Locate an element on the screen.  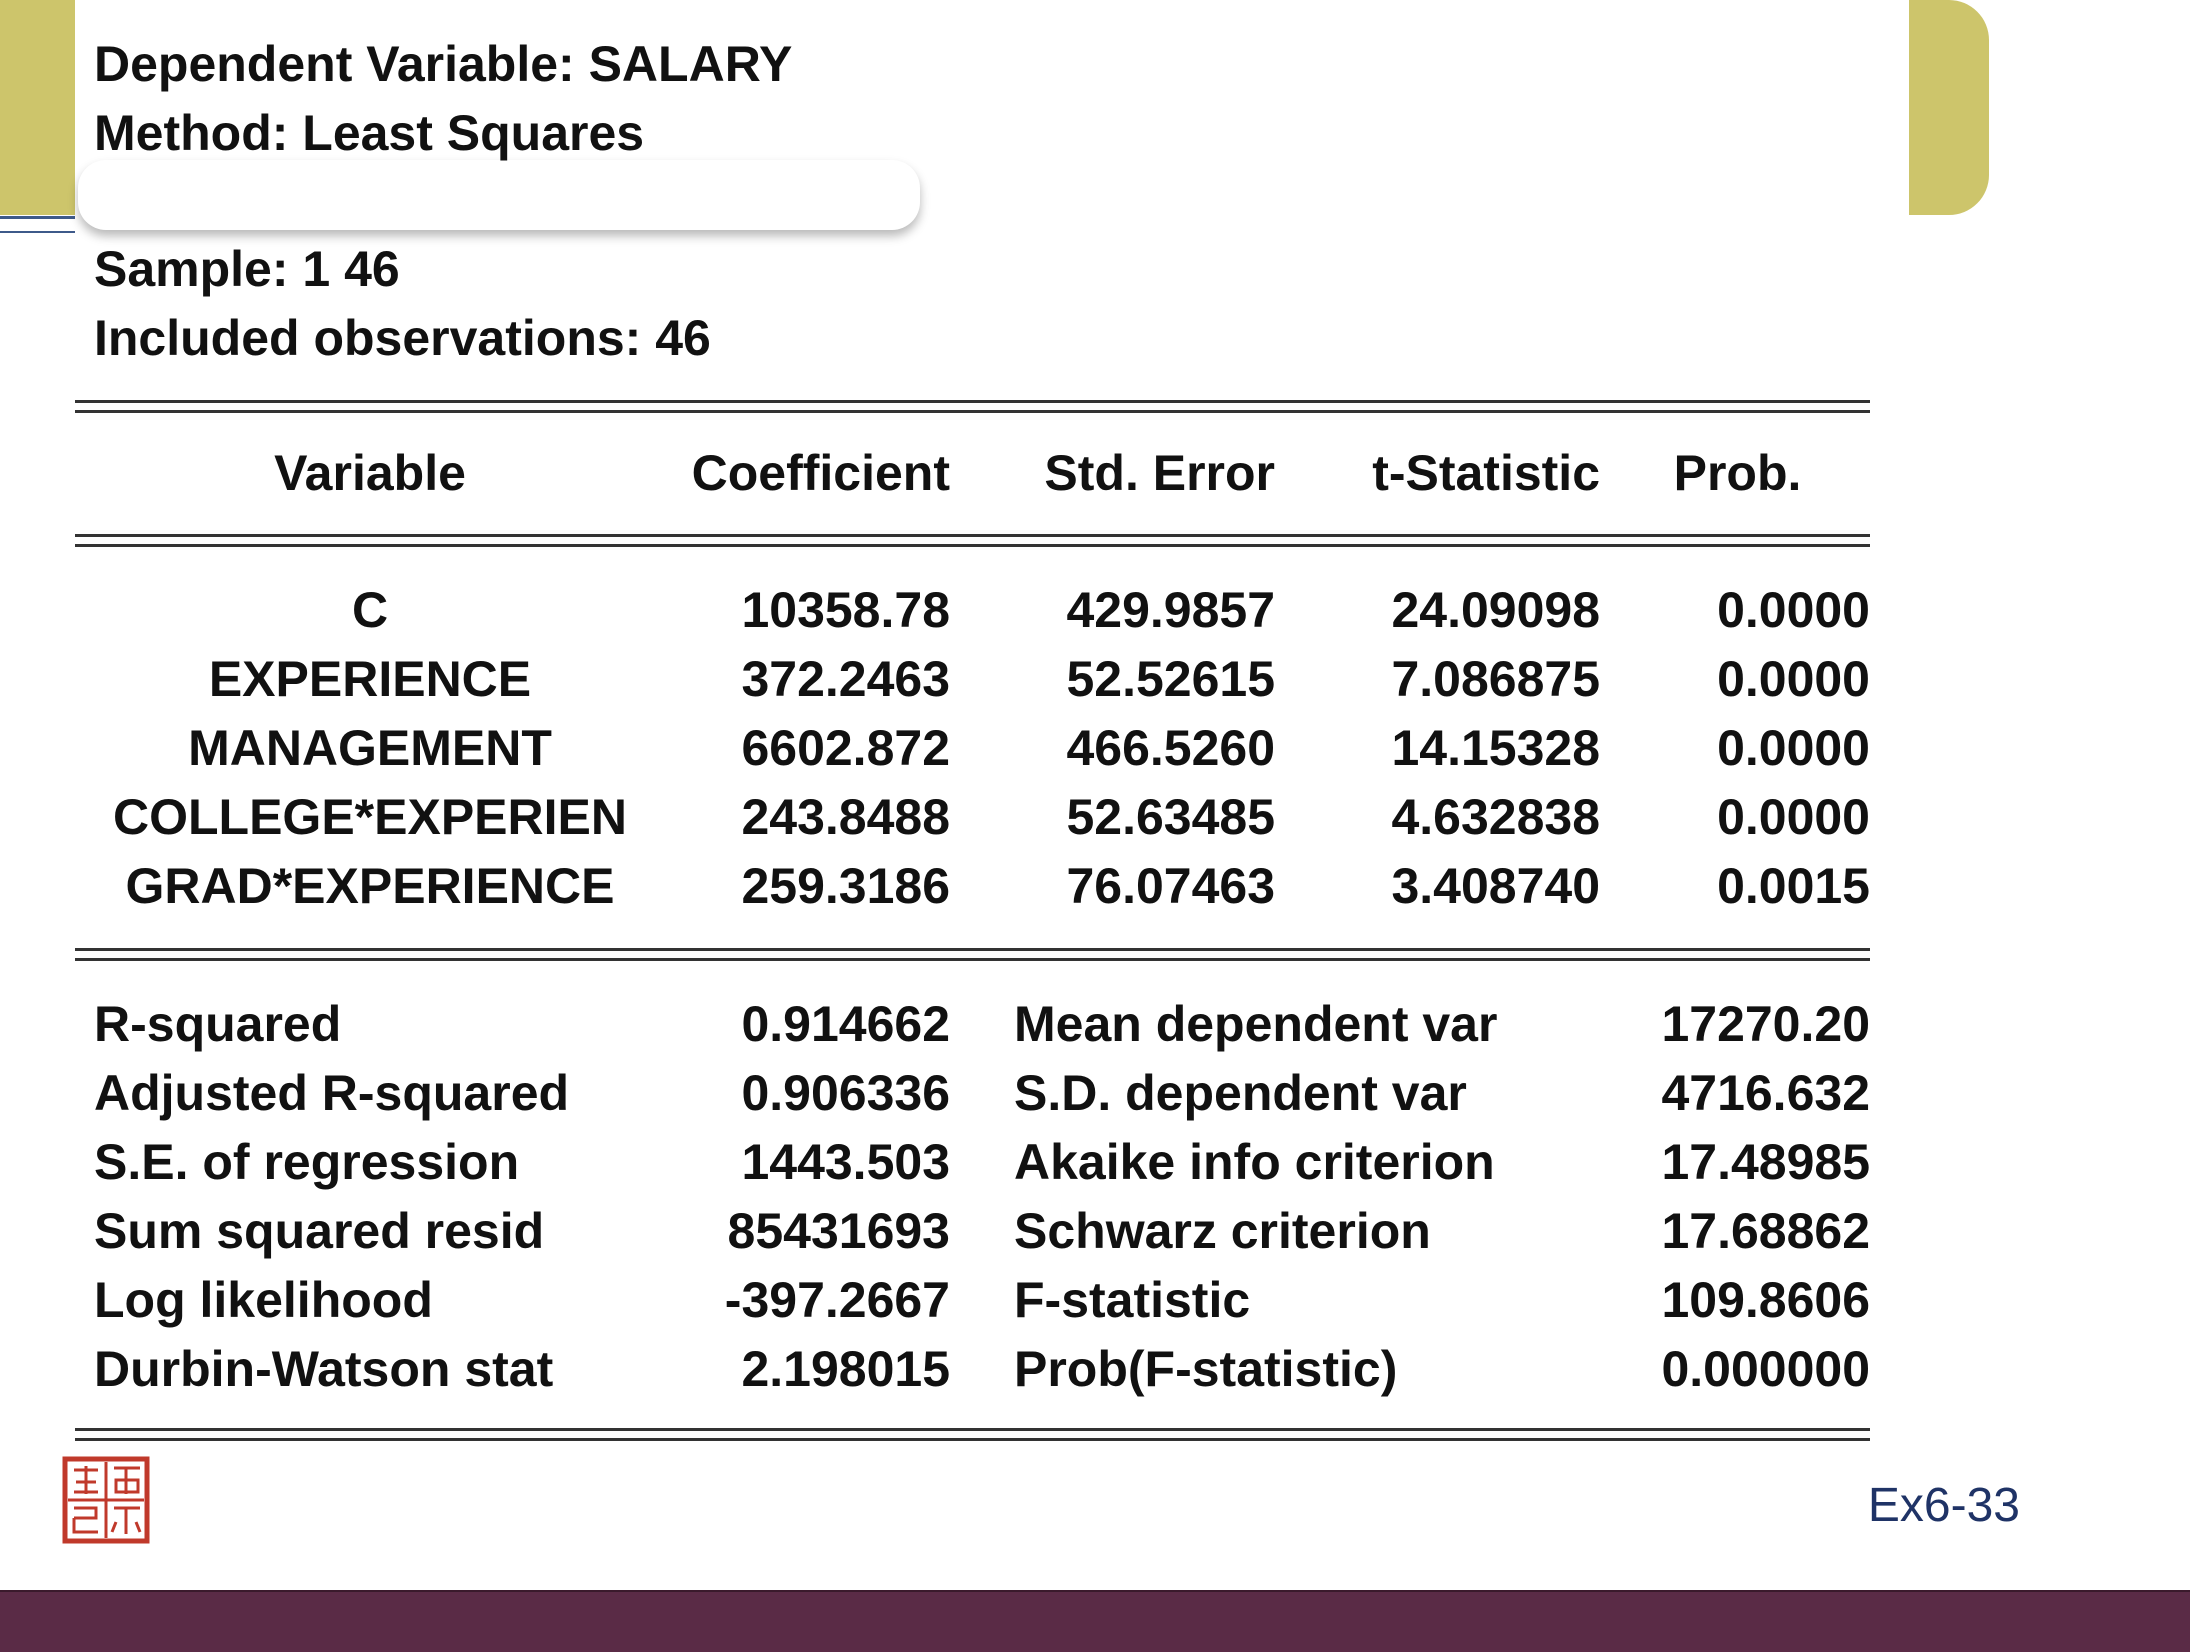
stat-label: S.D. dependent var is located at coordinates (1240, 1093).